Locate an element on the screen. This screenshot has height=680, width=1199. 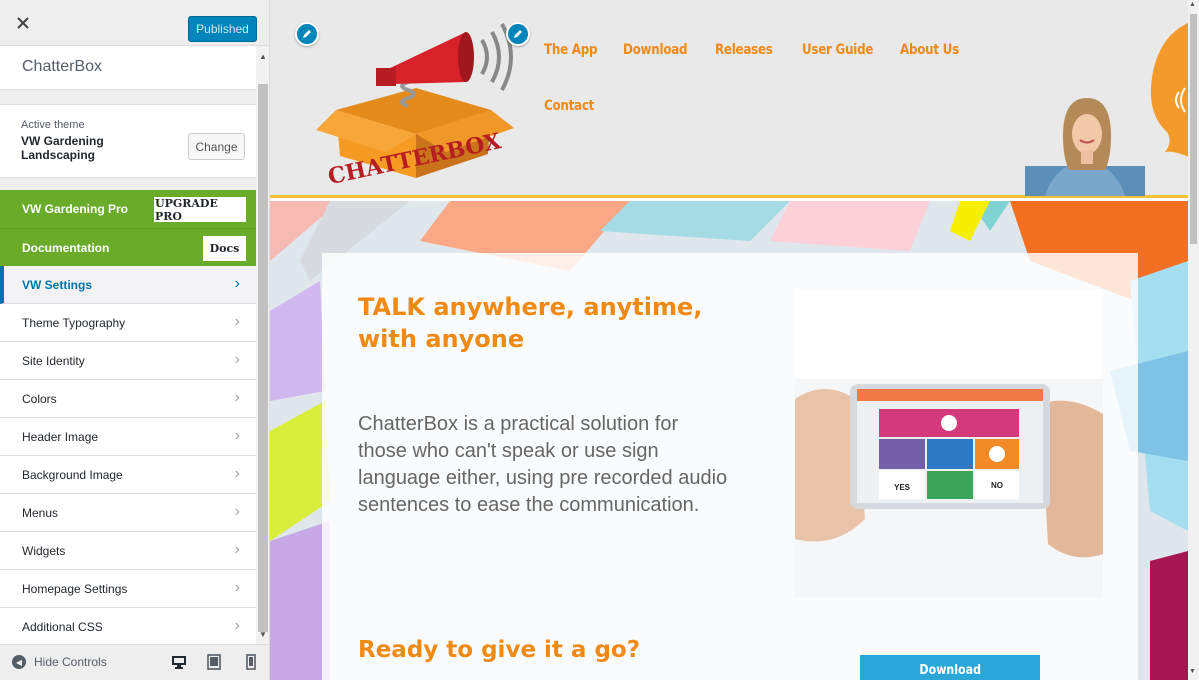
mobile-icon is located at coordinates (251, 662).